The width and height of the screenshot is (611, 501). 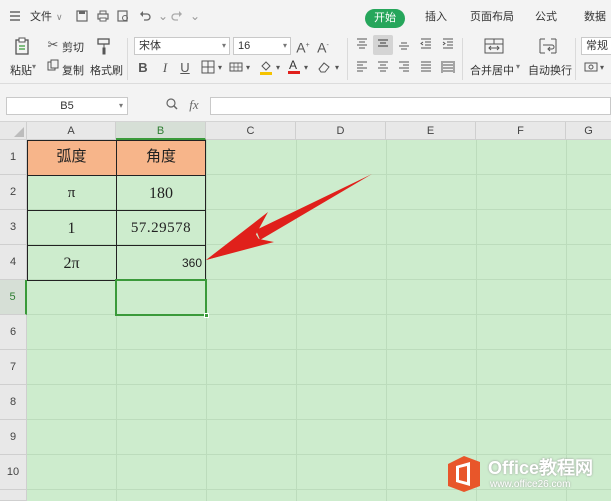 What do you see at coordinates (73, 47) in the screenshot?
I see `cut-button: 剪切` at bounding box center [73, 47].